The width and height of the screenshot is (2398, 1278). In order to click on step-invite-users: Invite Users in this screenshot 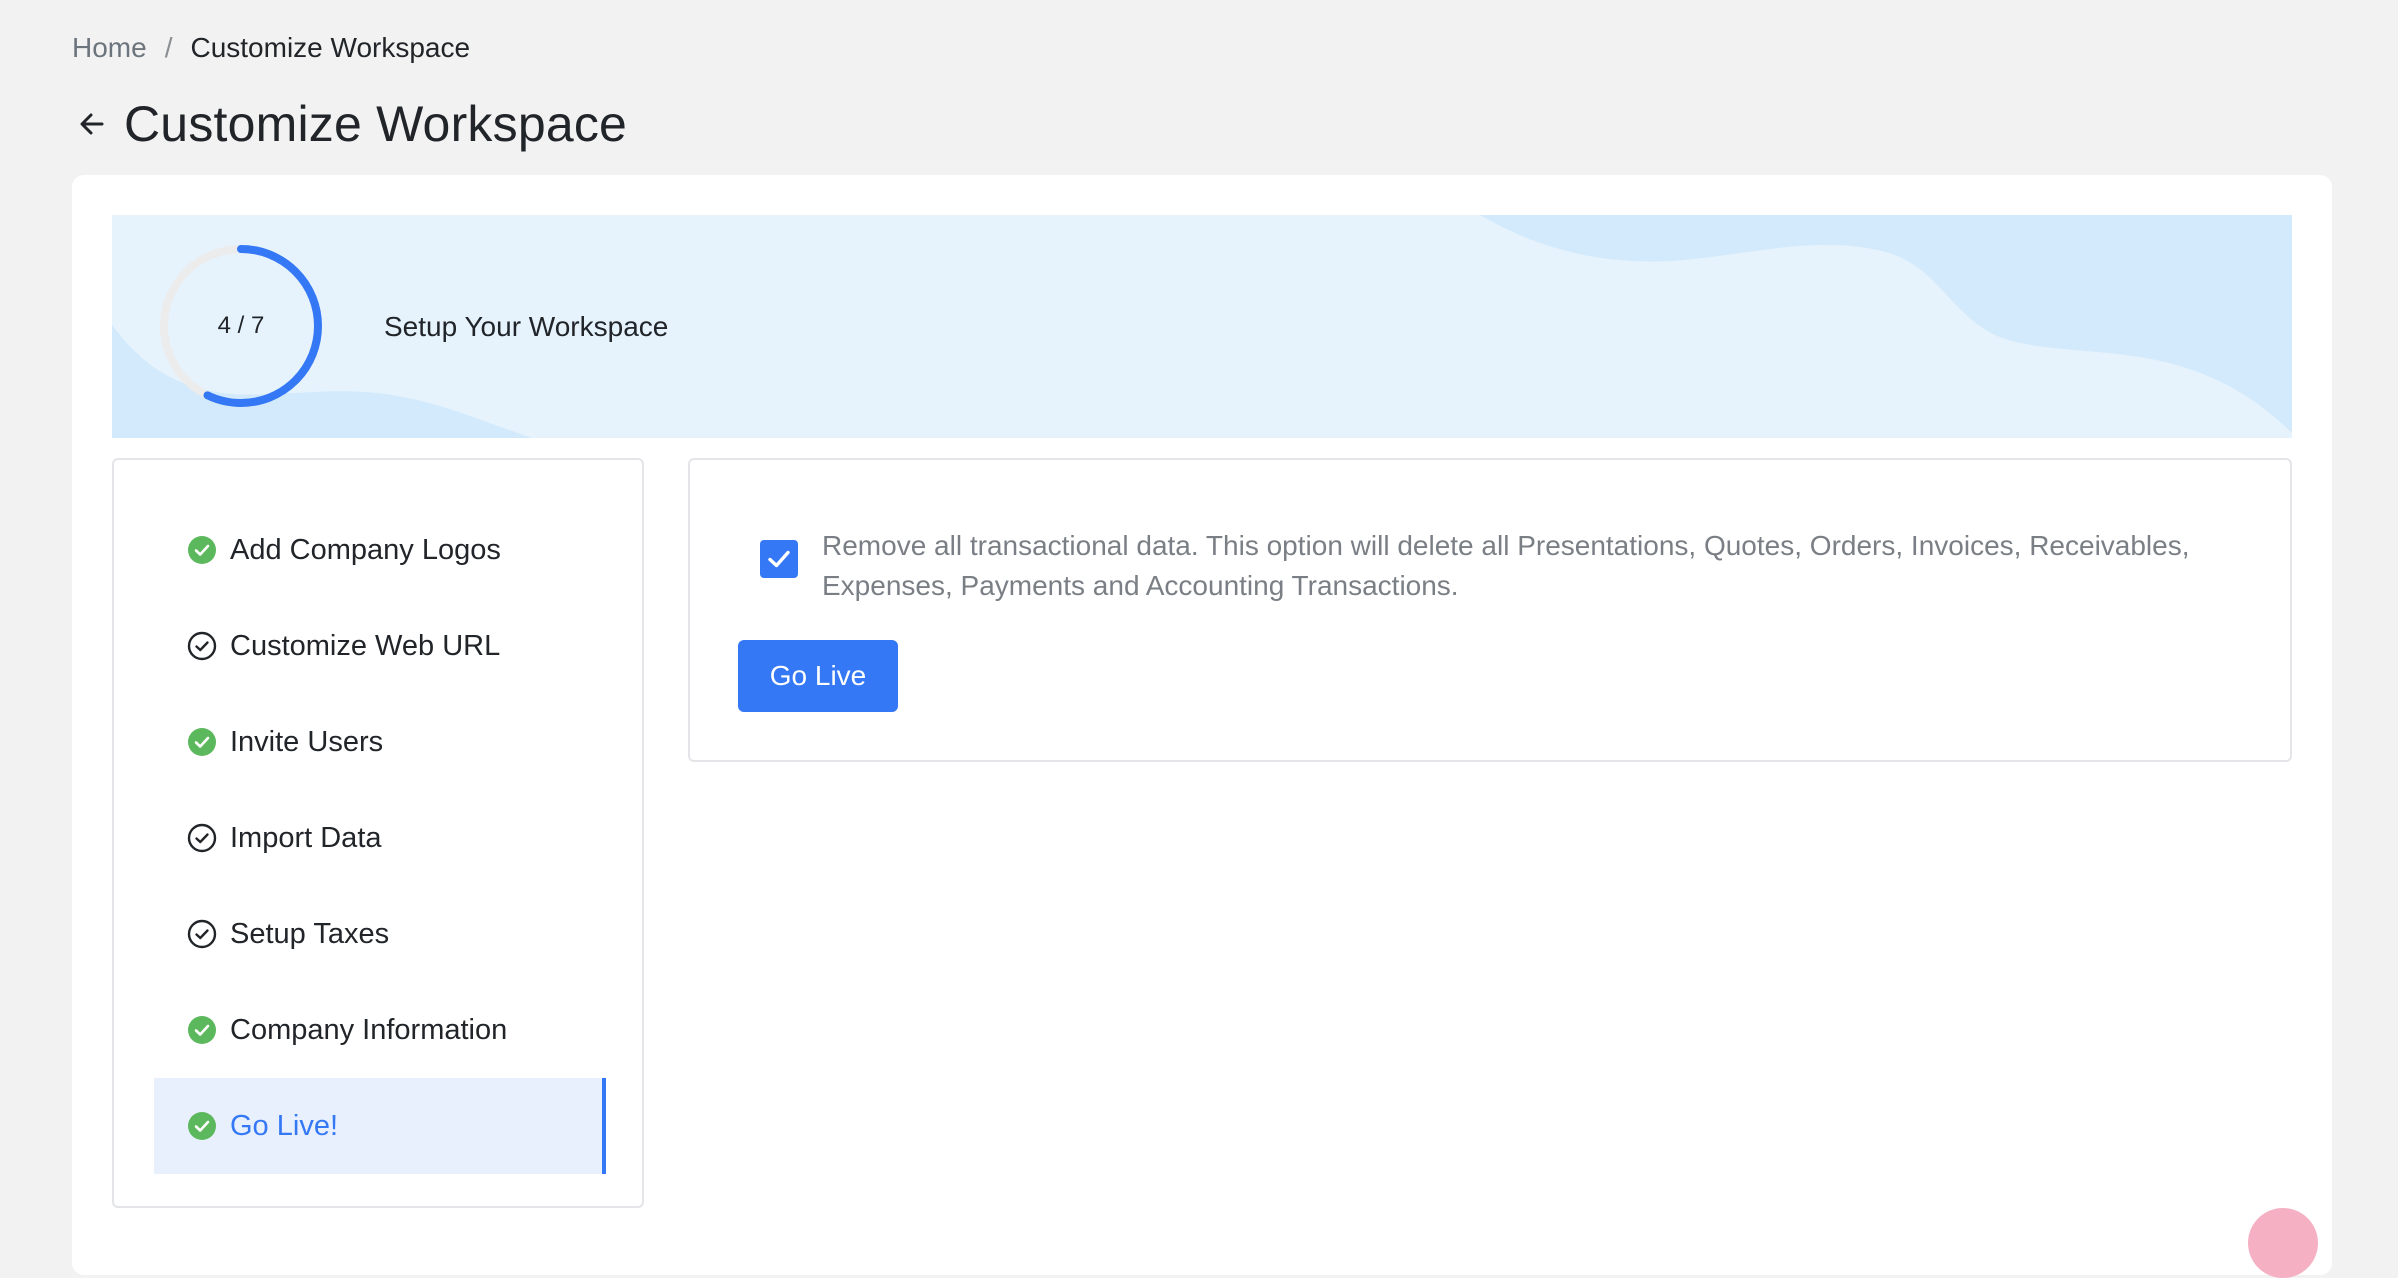, I will do `click(380, 742)`.